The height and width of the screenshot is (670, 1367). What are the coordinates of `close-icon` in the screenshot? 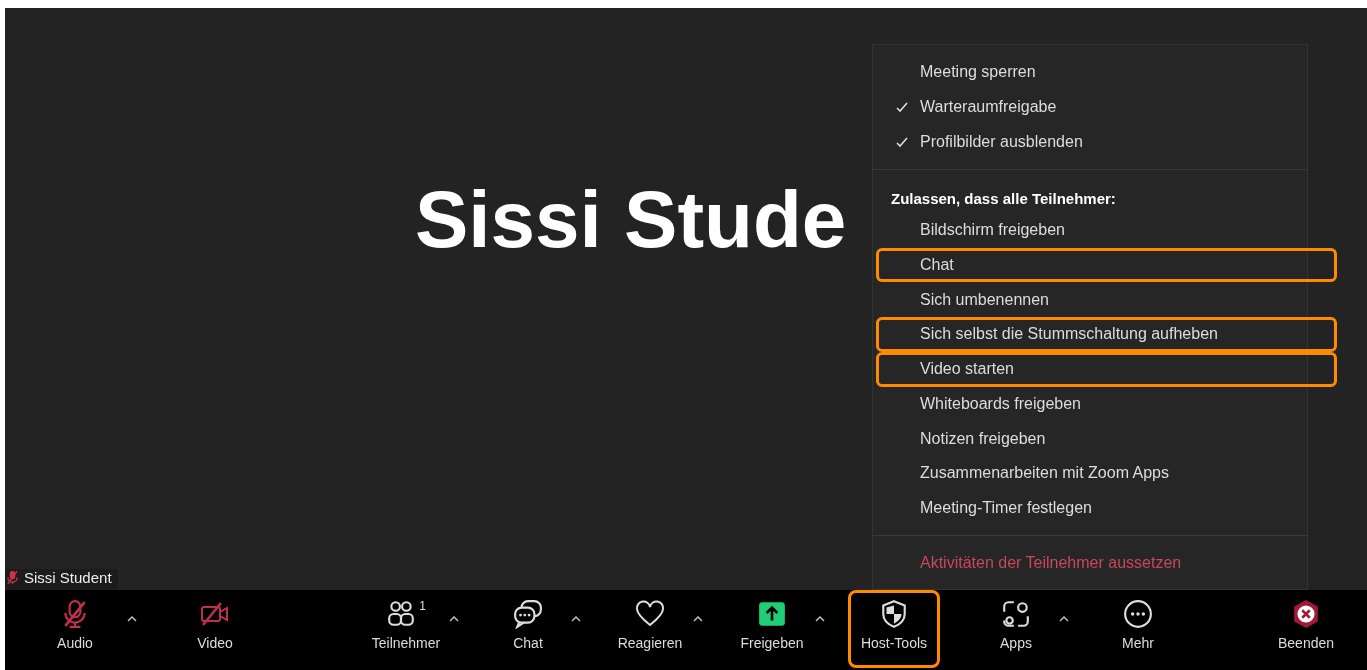 It's located at (1306, 614).